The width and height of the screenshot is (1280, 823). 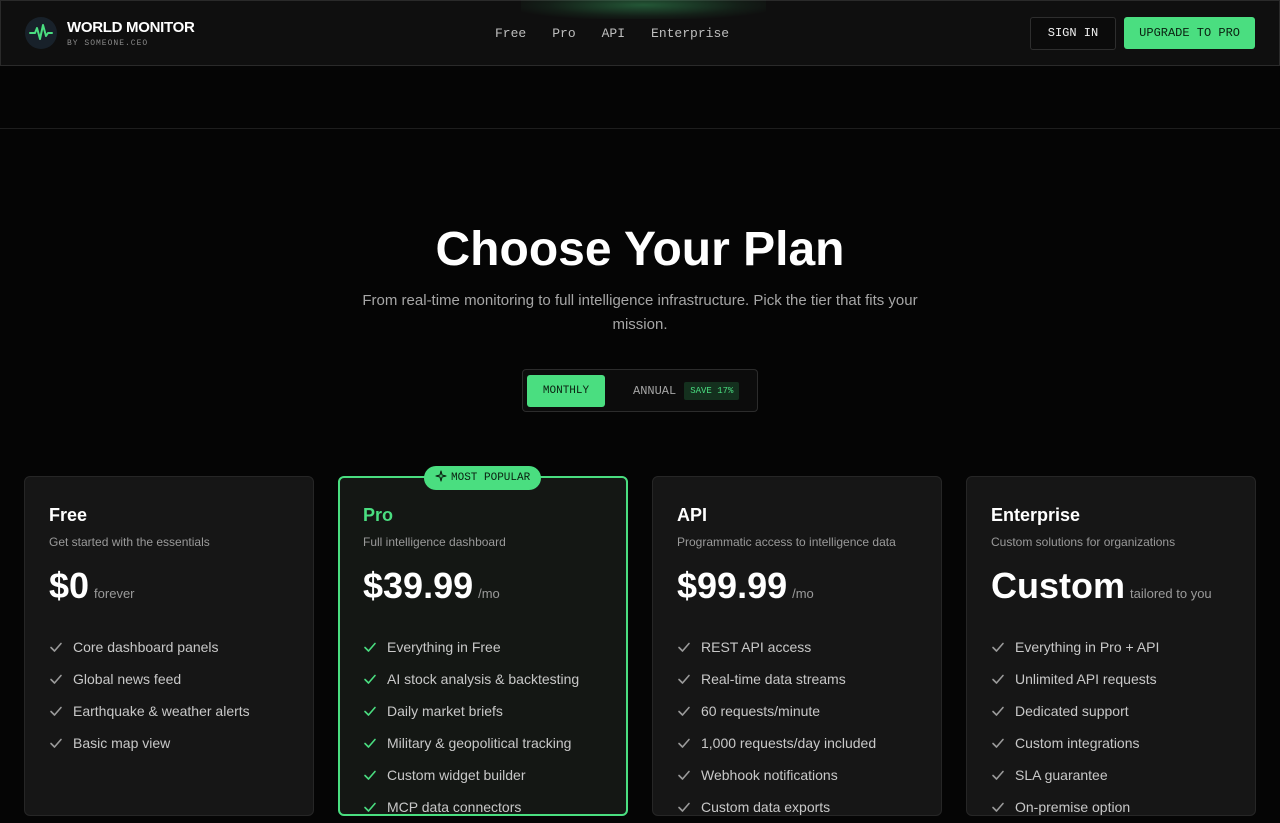 I want to click on nav-link-api: API, so click(x=613, y=33).